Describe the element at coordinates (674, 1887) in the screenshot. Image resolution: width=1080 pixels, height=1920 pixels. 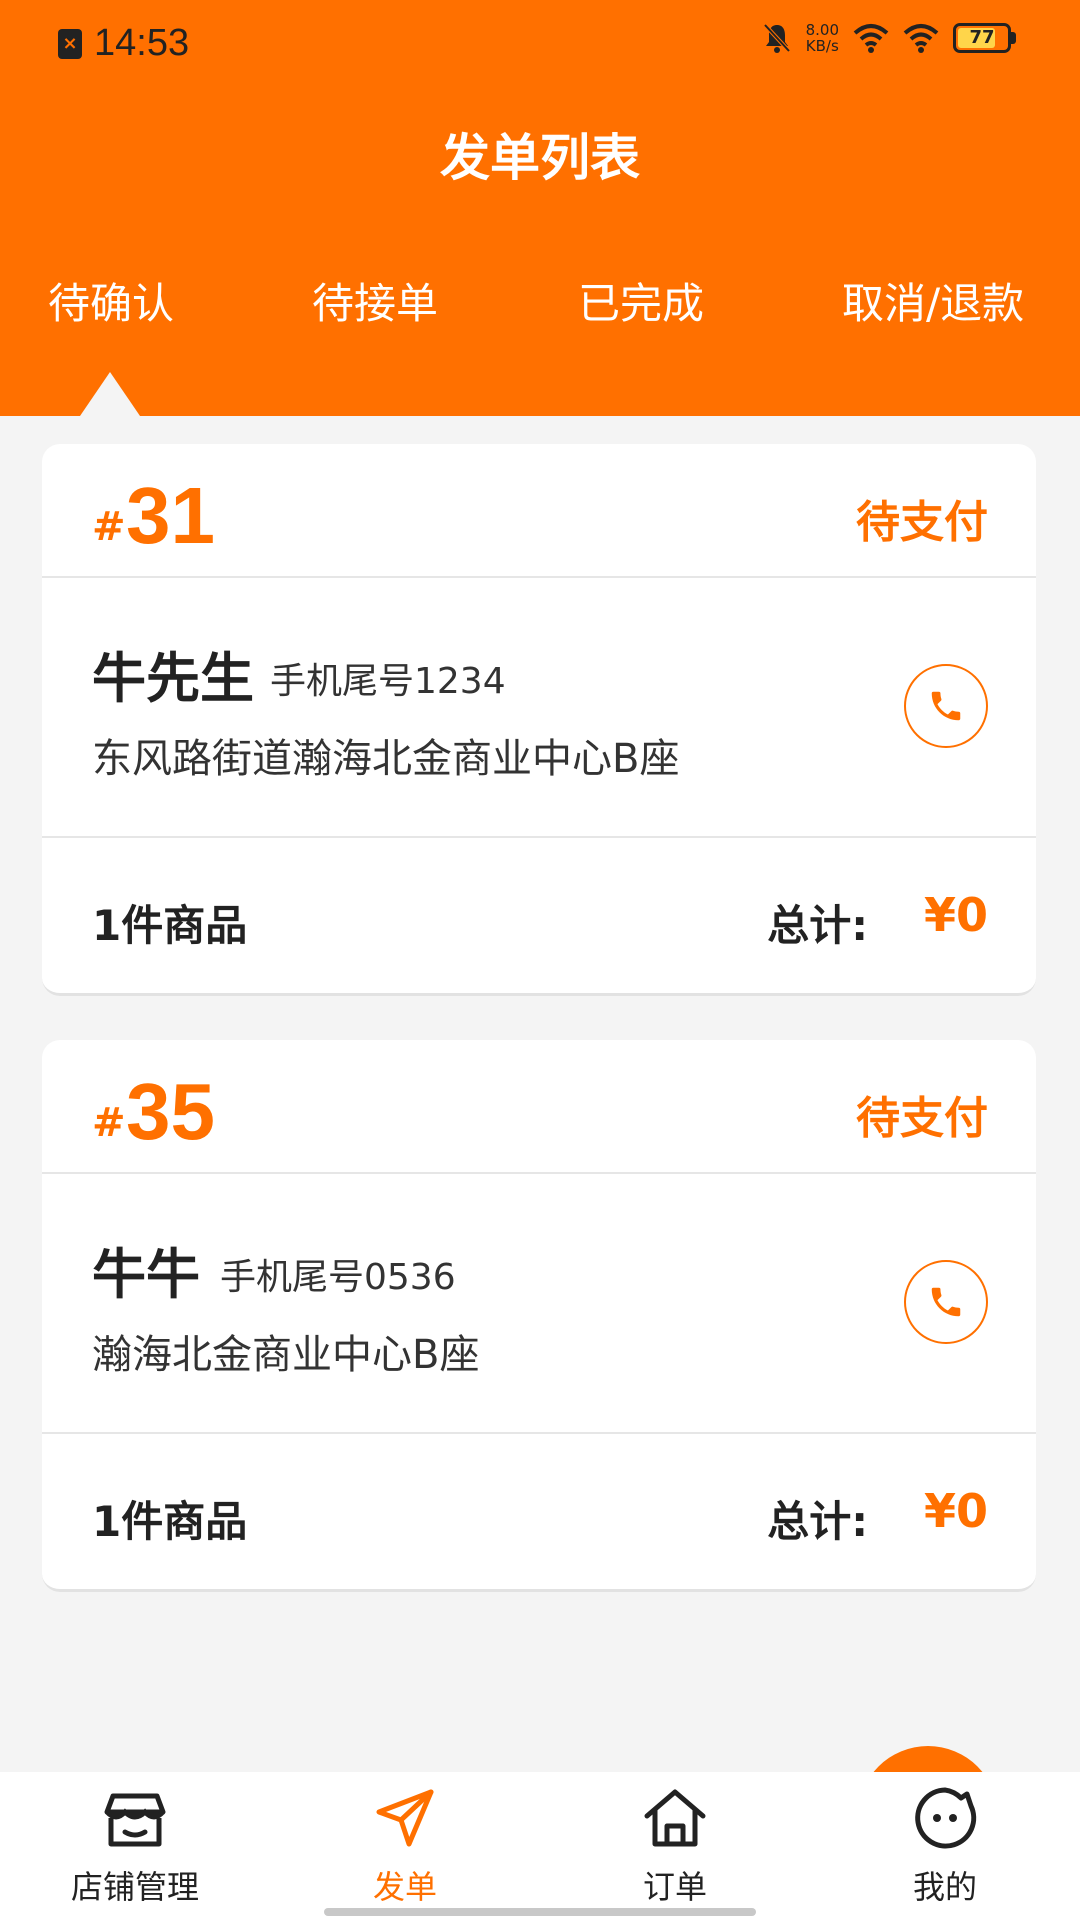
I see `nav-label-orders: 订单` at that location.